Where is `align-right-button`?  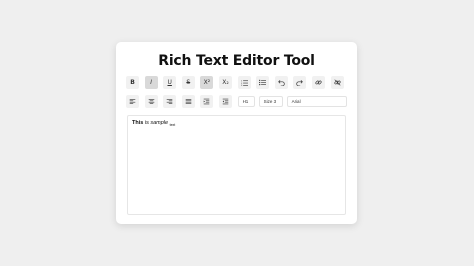 align-right-button is located at coordinates (170, 101).